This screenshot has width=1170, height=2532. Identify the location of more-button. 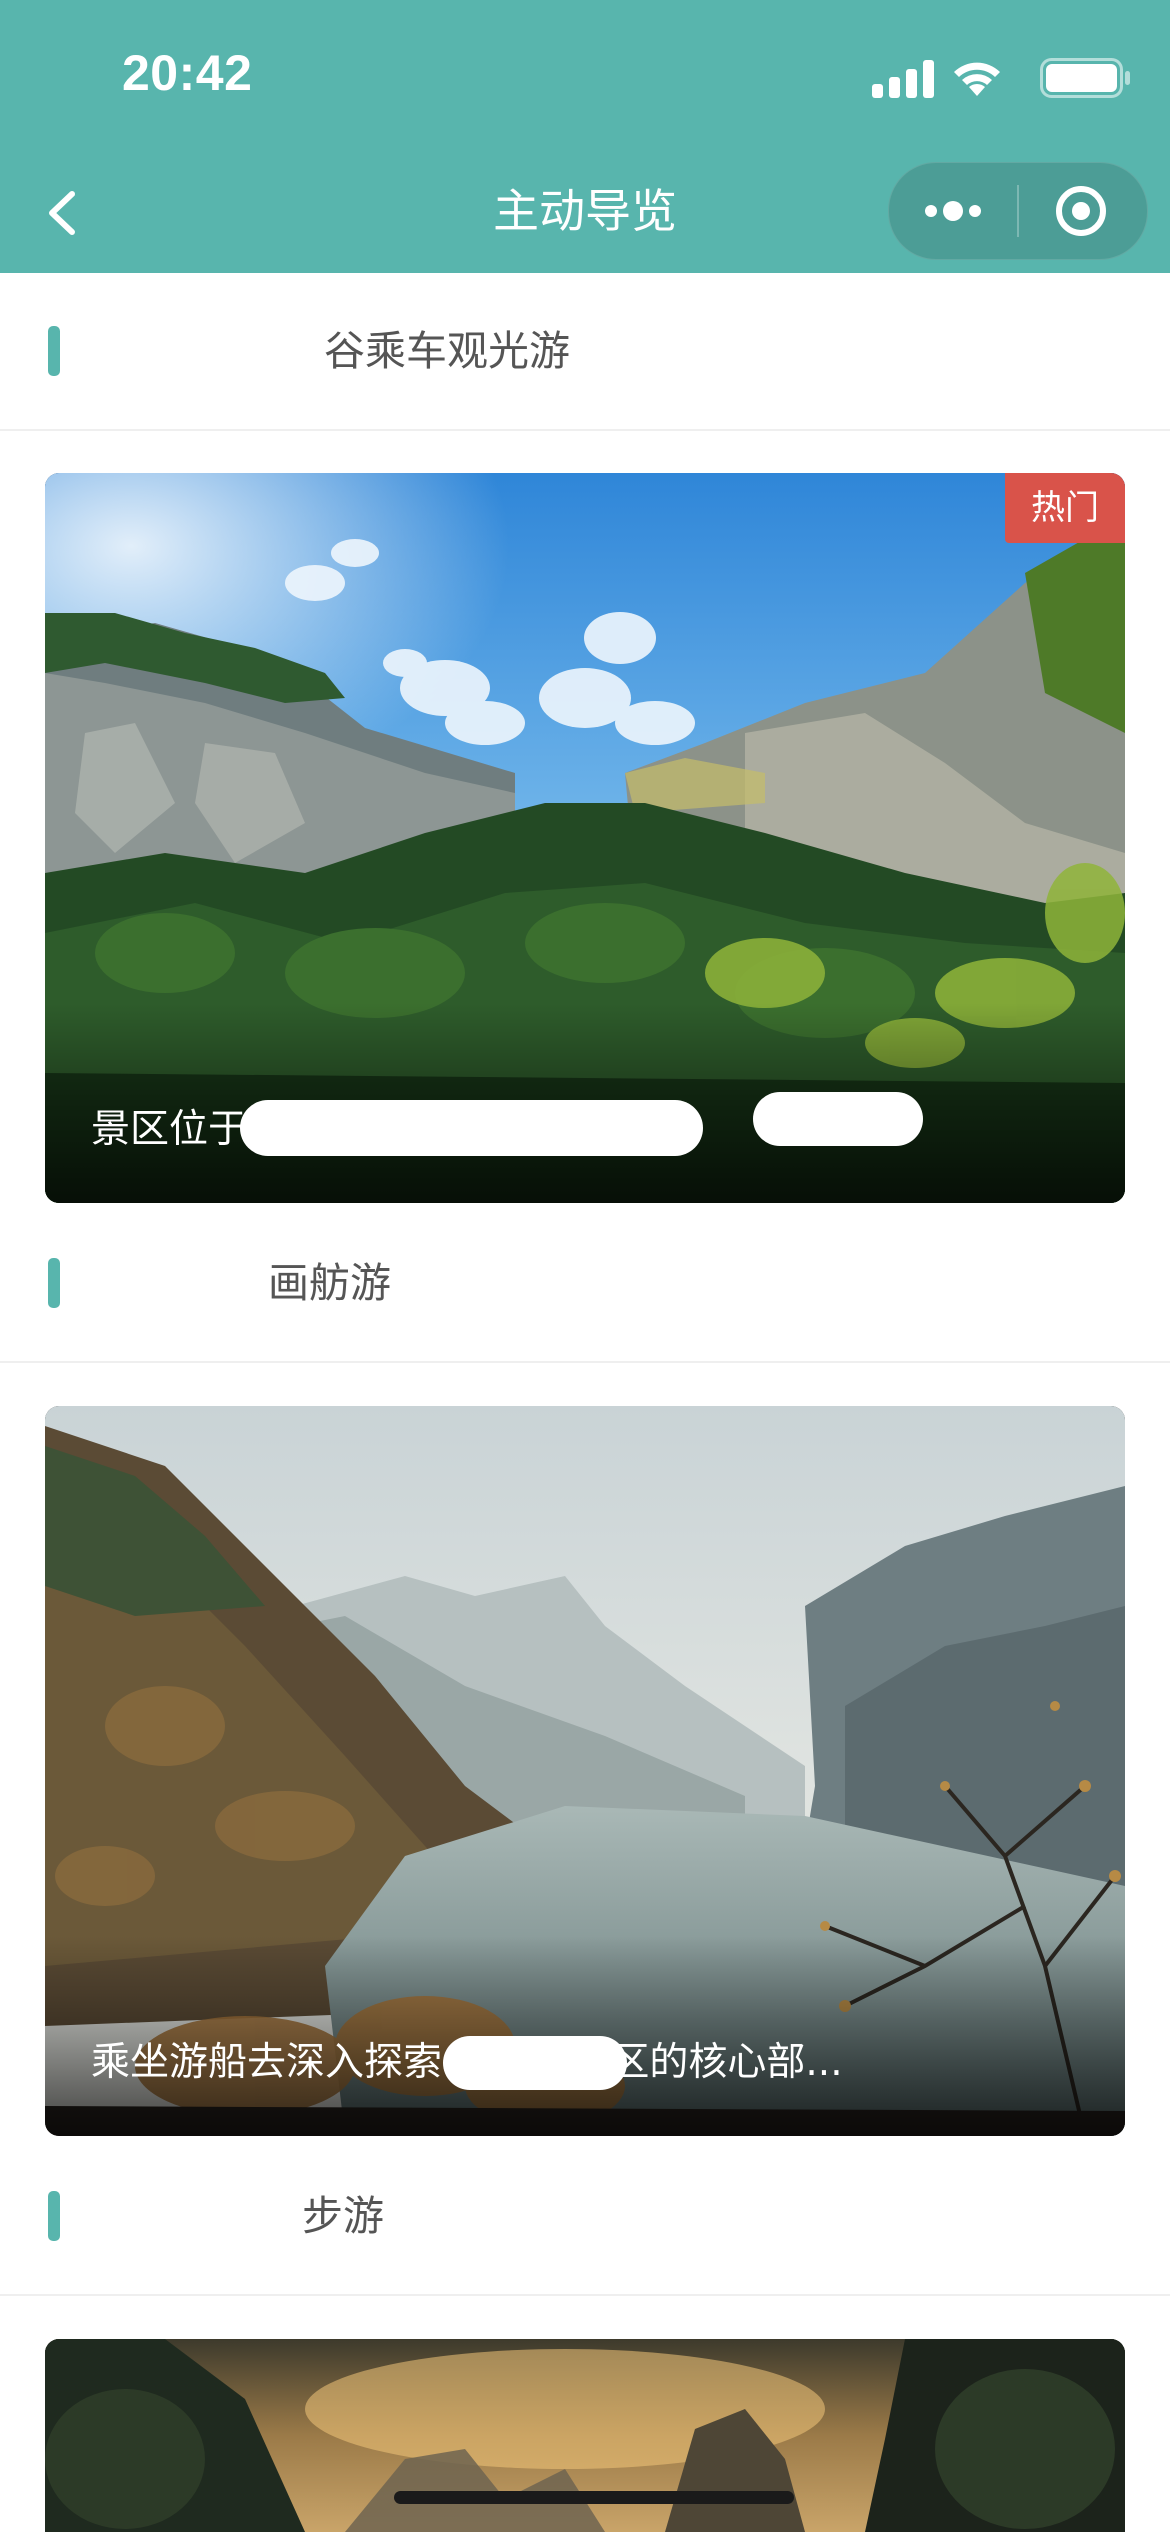
(953, 211).